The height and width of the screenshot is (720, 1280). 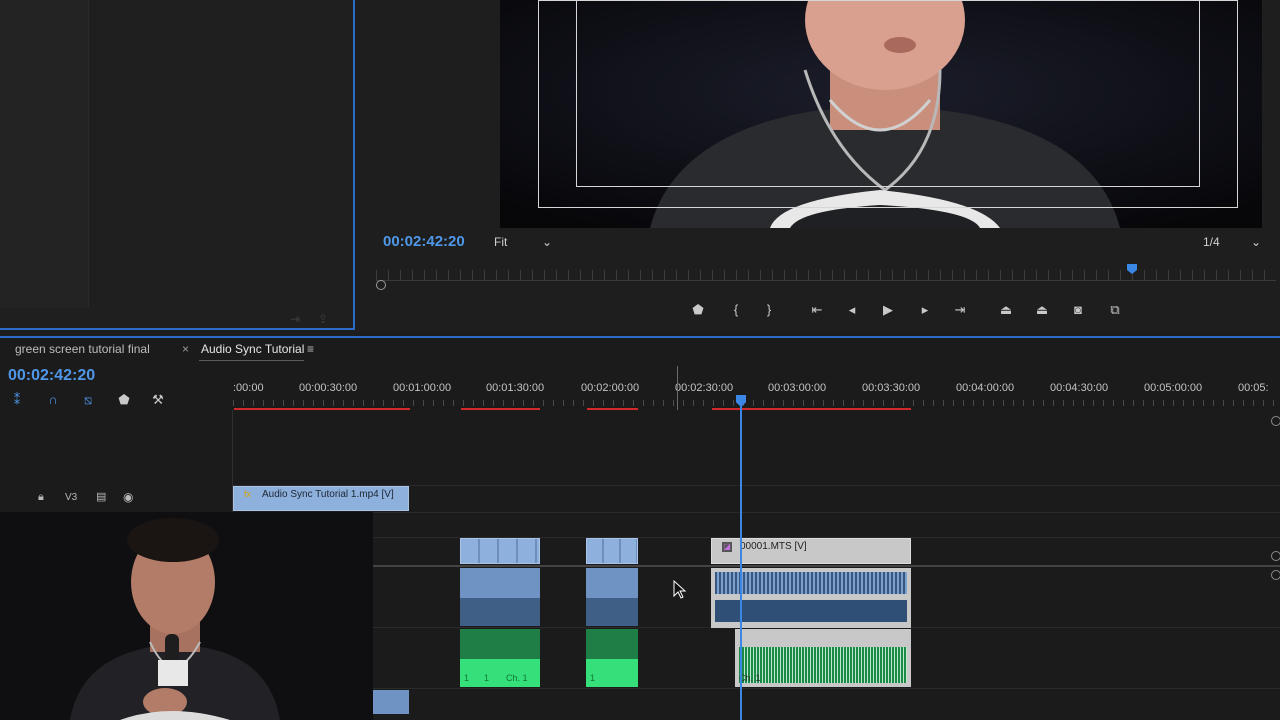 What do you see at coordinates (891, 388) in the screenshot?
I see `ruler-label: 00:03:30:00` at bounding box center [891, 388].